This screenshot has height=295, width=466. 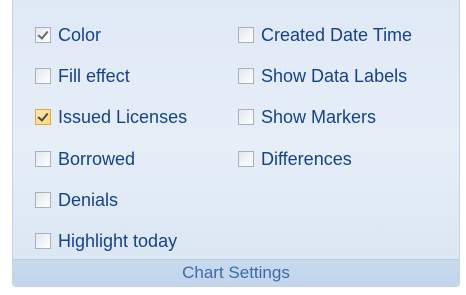 What do you see at coordinates (43, 159) in the screenshot?
I see `borrowed-checkbox-box` at bounding box center [43, 159].